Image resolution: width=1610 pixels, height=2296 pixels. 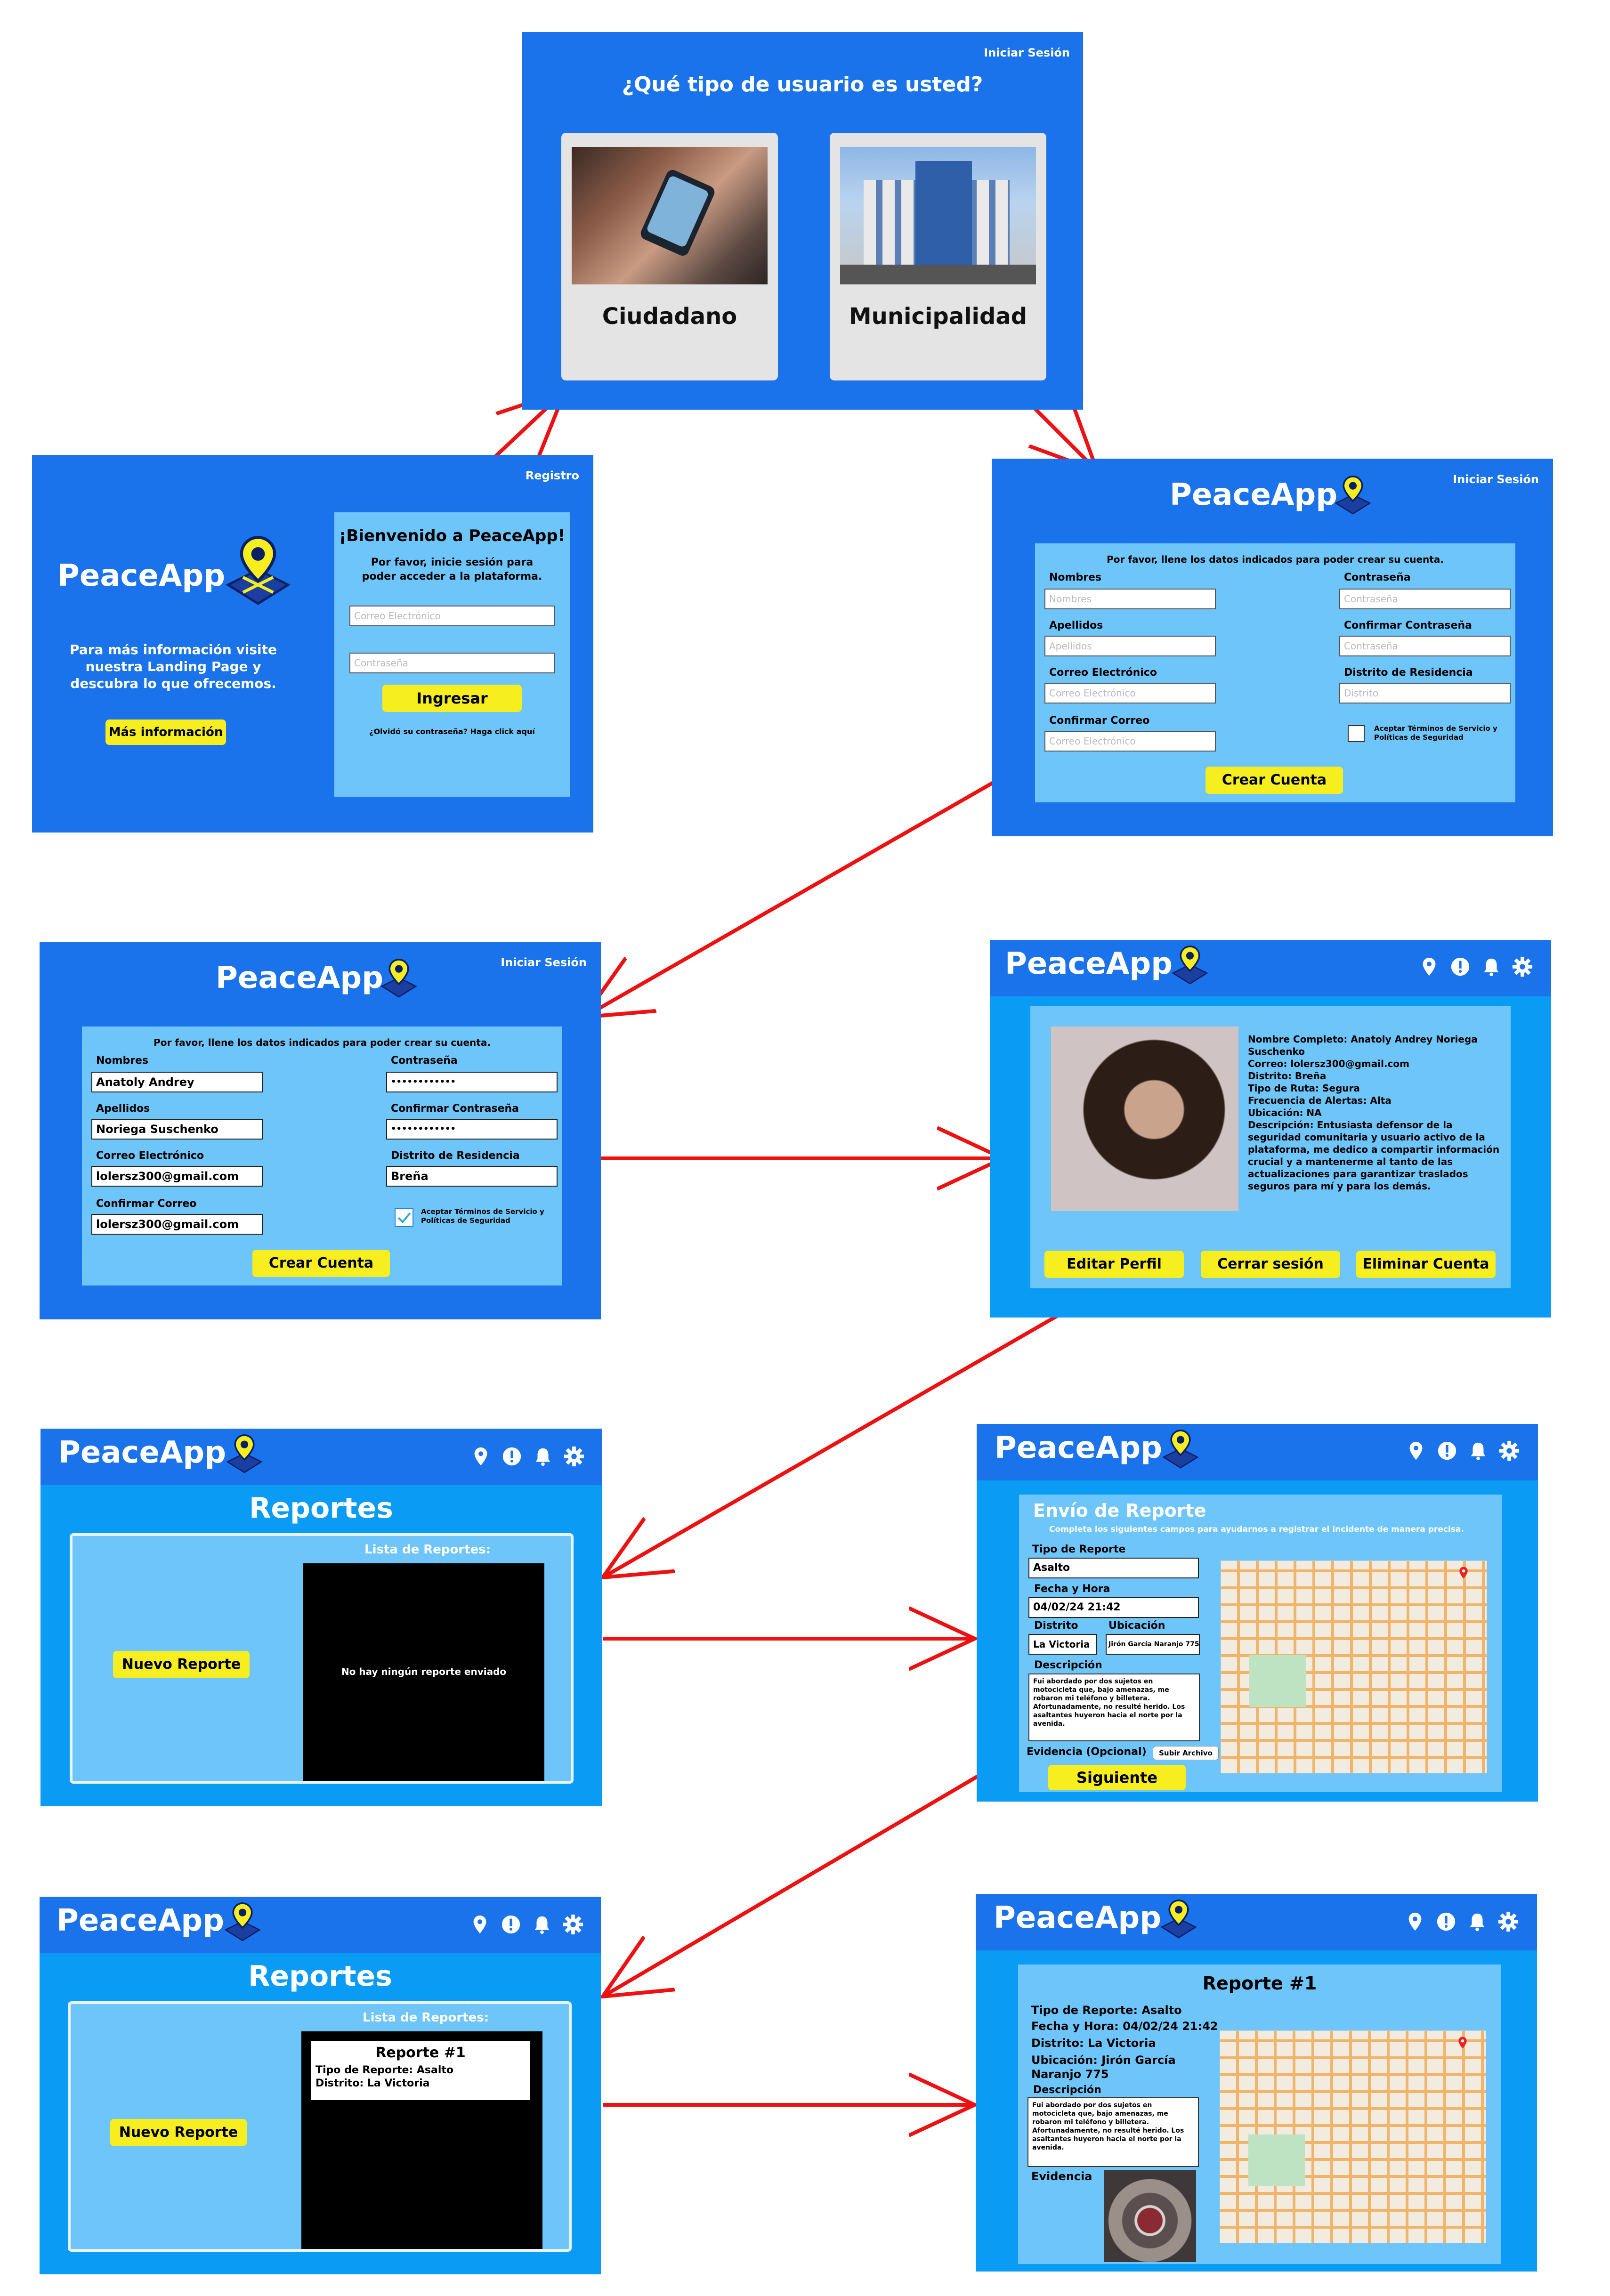 I want to click on location-field: Jirón García Naranjo 775, so click(x=1153, y=1644).